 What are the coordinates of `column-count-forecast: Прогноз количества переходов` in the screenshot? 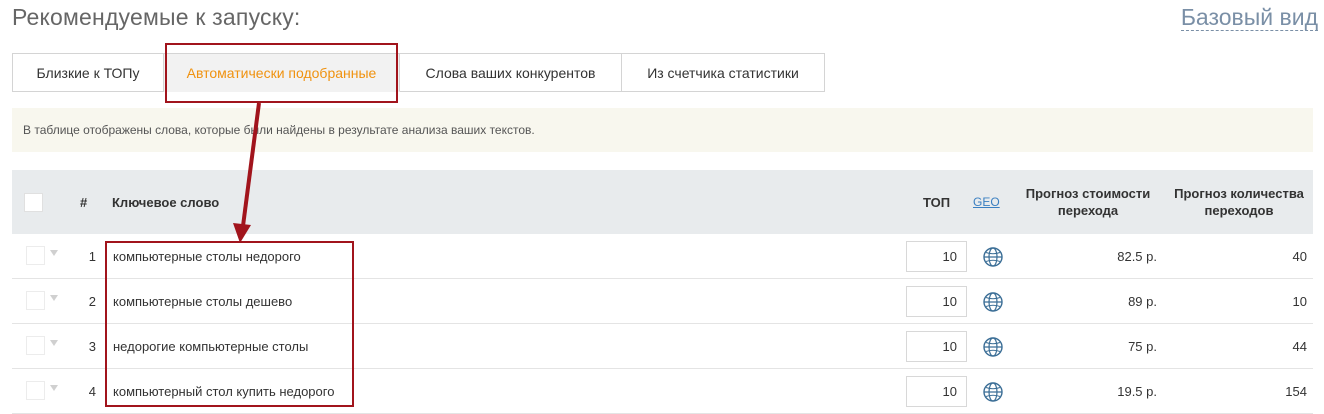 It's located at (1239, 202).